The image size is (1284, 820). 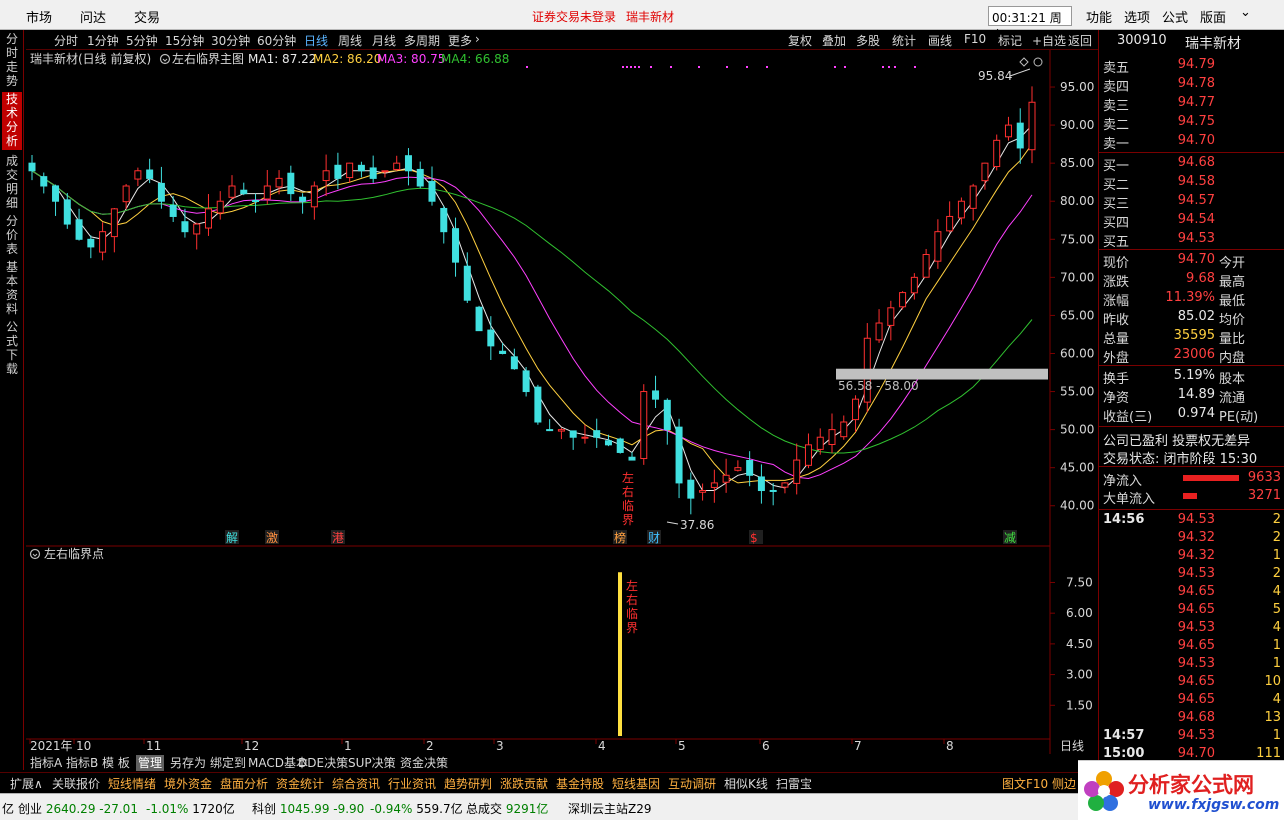 I want to click on period-weekly: 周线, so click(x=350, y=40).